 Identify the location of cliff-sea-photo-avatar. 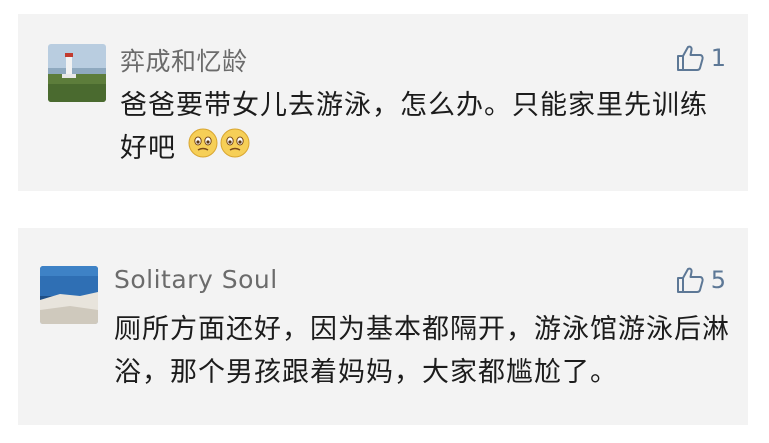
(69, 295).